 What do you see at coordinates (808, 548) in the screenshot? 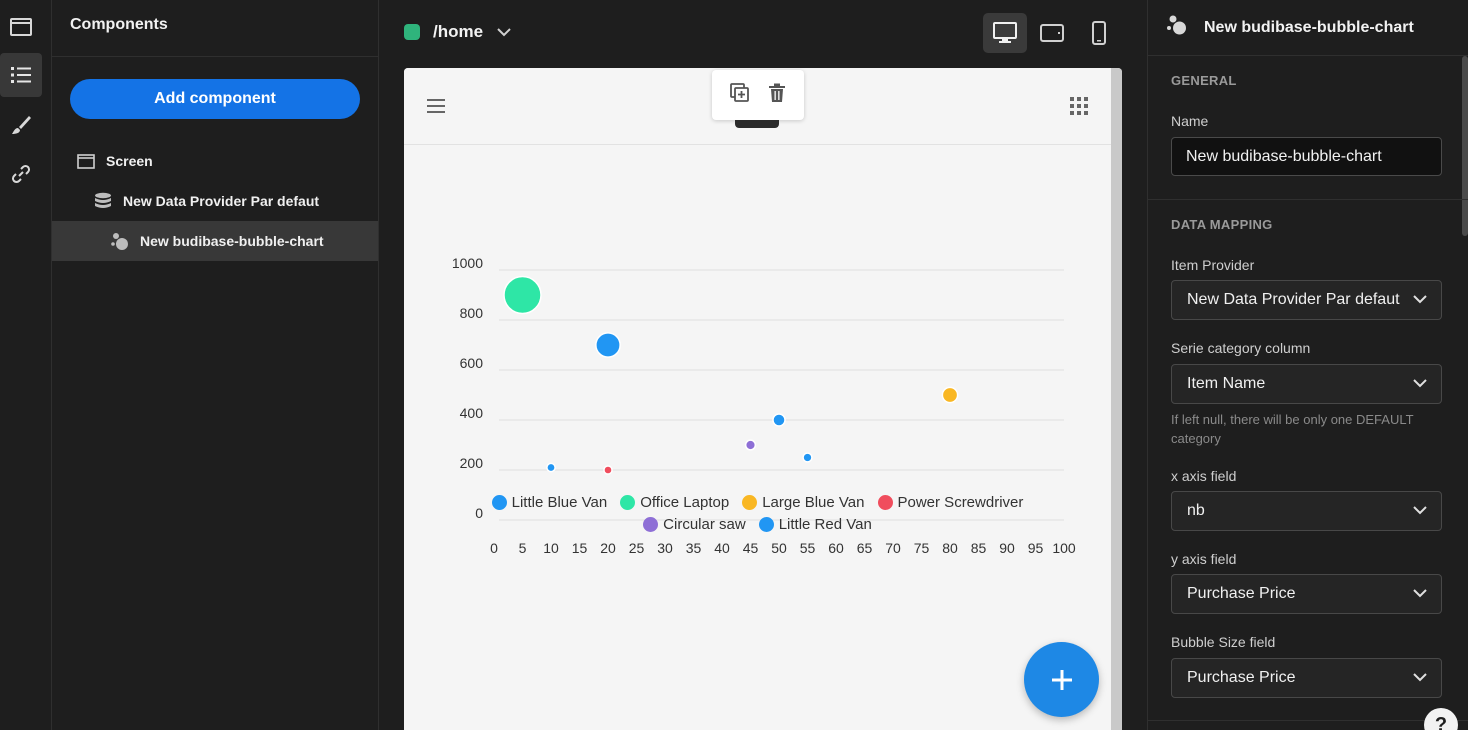
I see `x-tick-label: 55` at bounding box center [808, 548].